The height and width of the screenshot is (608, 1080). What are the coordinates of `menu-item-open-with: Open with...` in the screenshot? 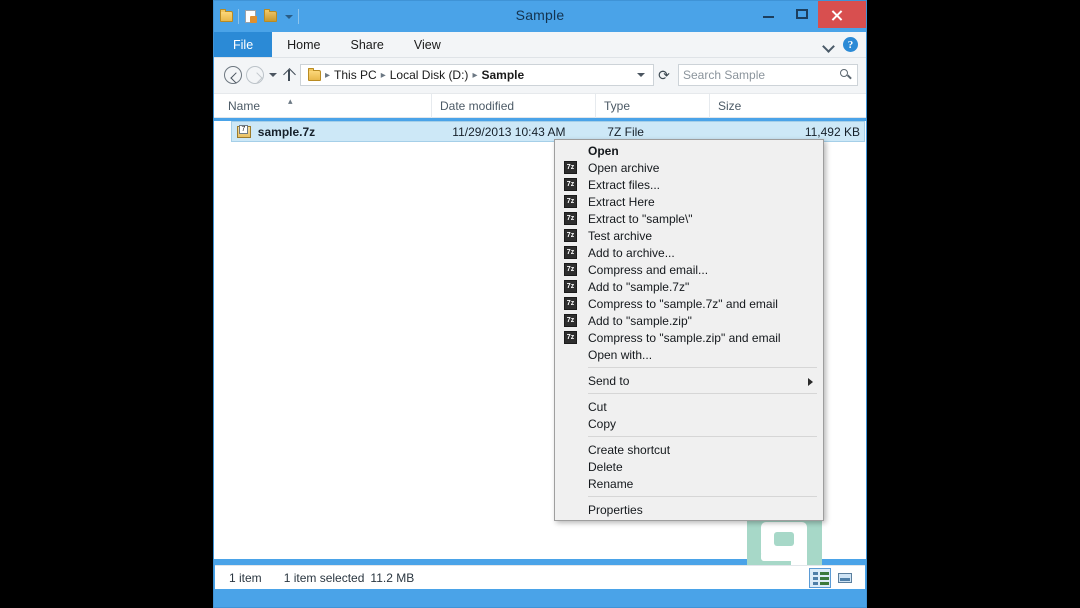 It's located at (689, 354).